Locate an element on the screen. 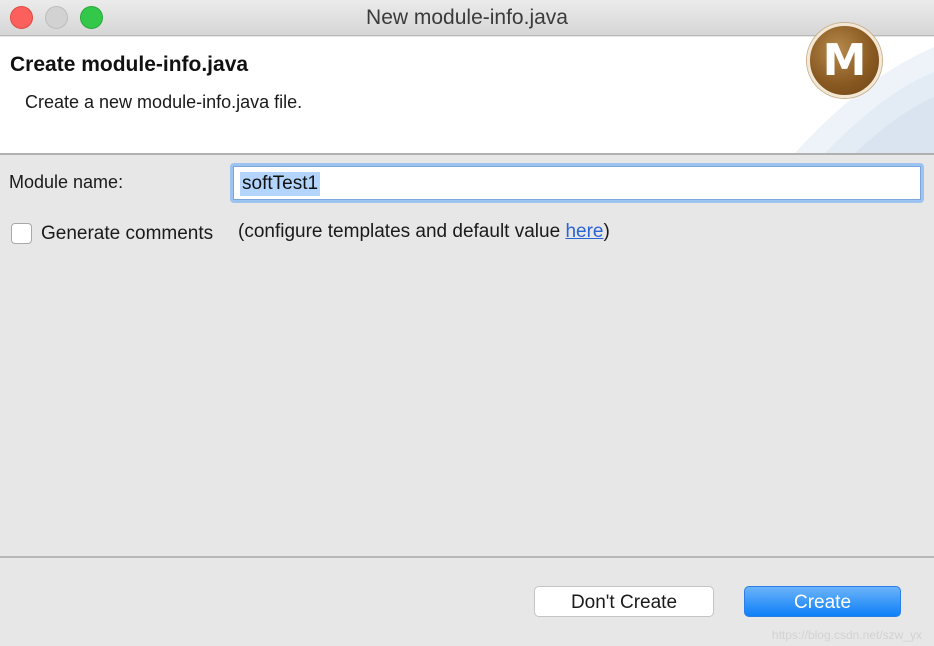  module-name-focus-ring is located at coordinates (577, 183).